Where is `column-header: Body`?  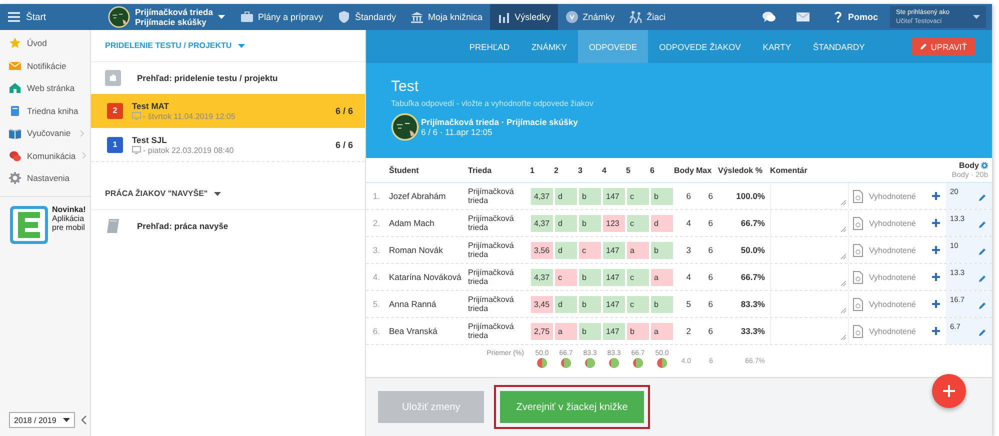
column-header: Body is located at coordinates (969, 165).